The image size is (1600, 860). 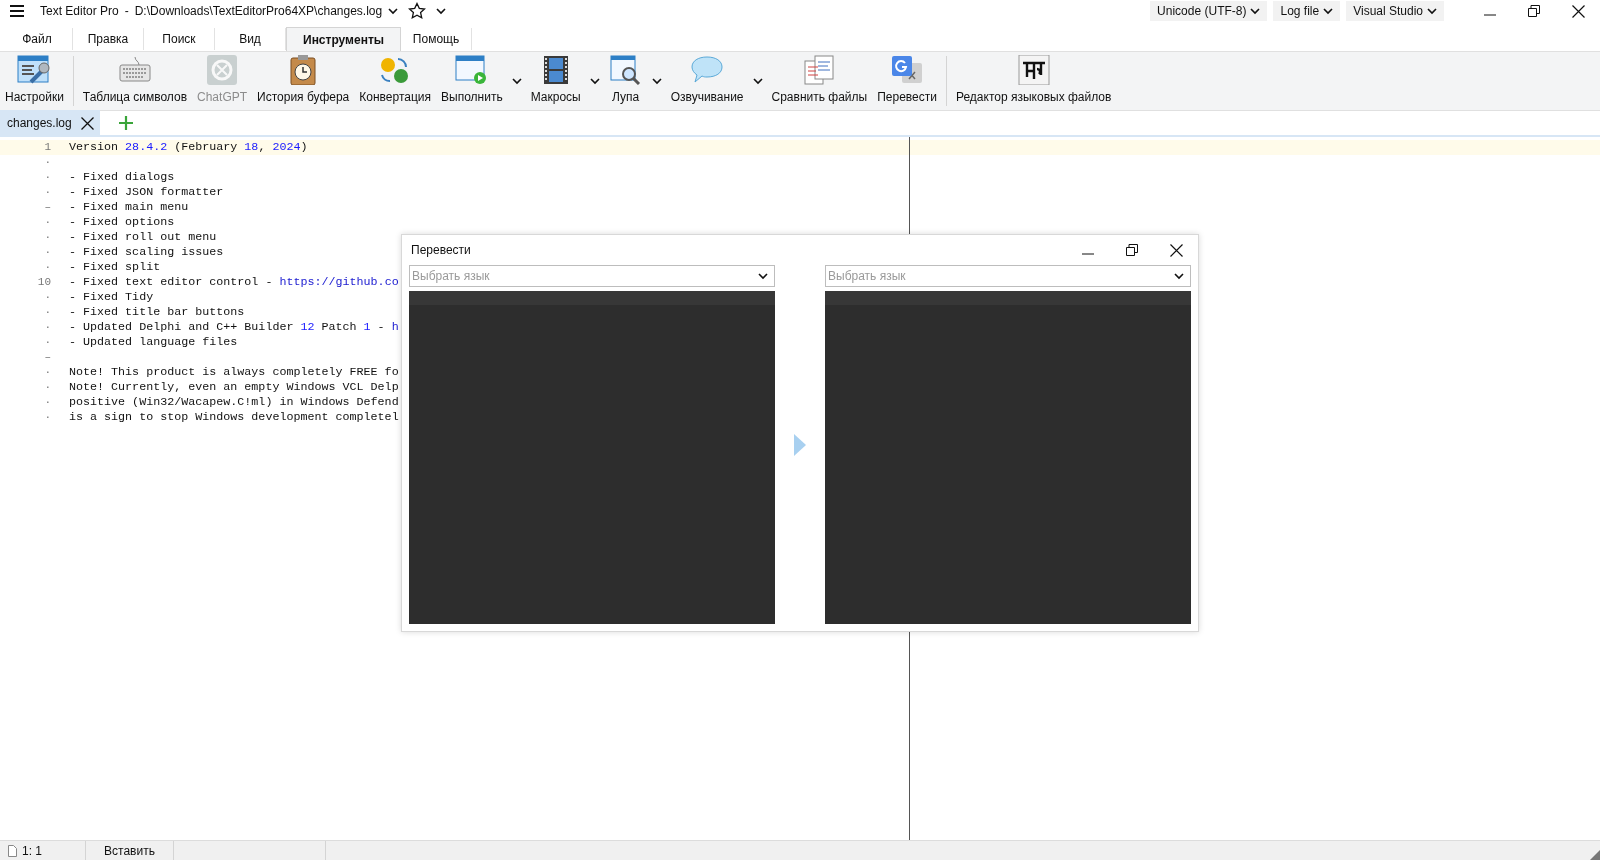 What do you see at coordinates (32, 851) in the screenshot?
I see `cursor-position: 1` at bounding box center [32, 851].